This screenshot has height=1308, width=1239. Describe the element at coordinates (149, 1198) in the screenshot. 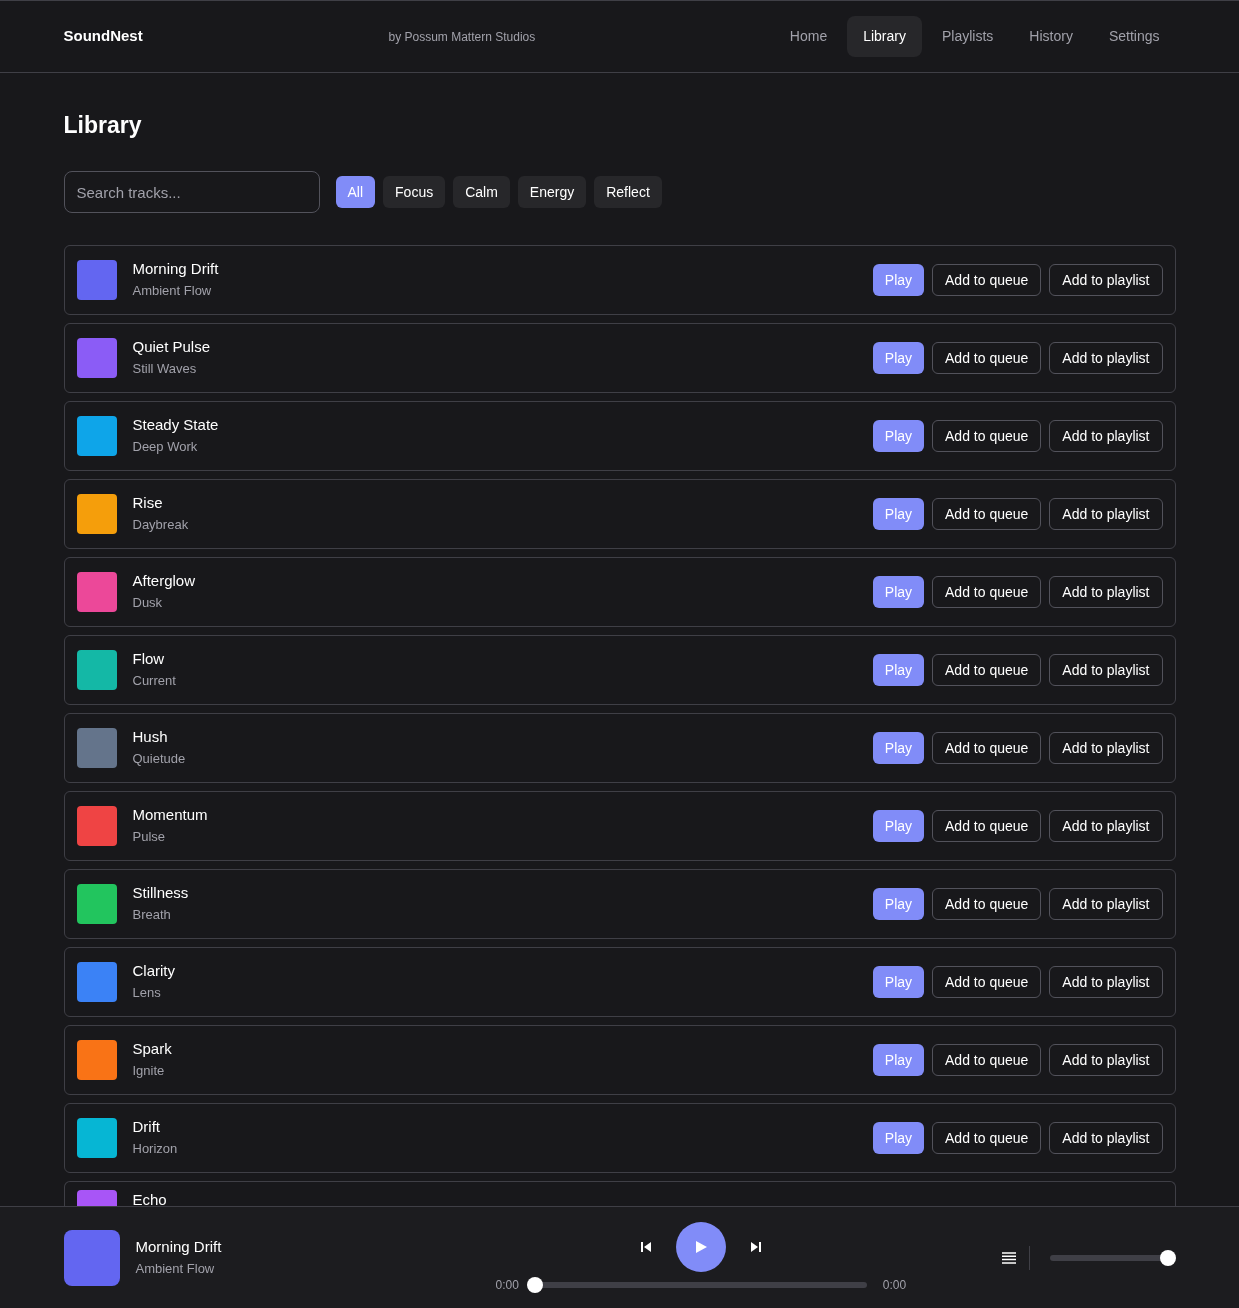

I see `track-title: Echo` at that location.